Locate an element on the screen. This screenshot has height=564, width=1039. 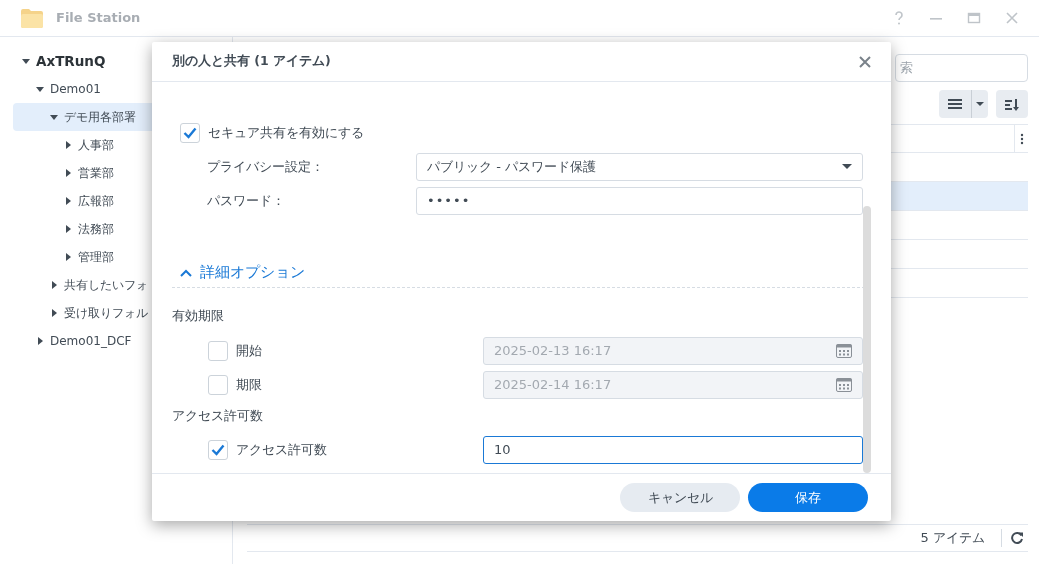
field-label: プライバシー設定： is located at coordinates (266, 167).